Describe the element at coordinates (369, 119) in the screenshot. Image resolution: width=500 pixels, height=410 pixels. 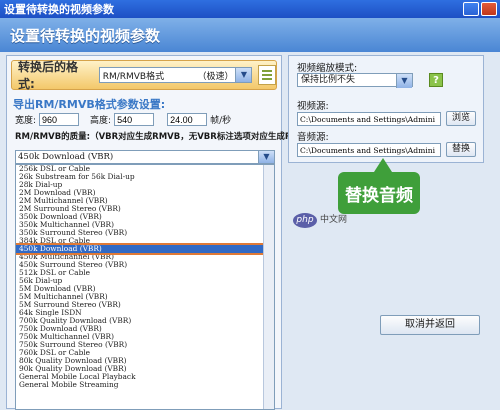
I see `video-source-input` at that location.